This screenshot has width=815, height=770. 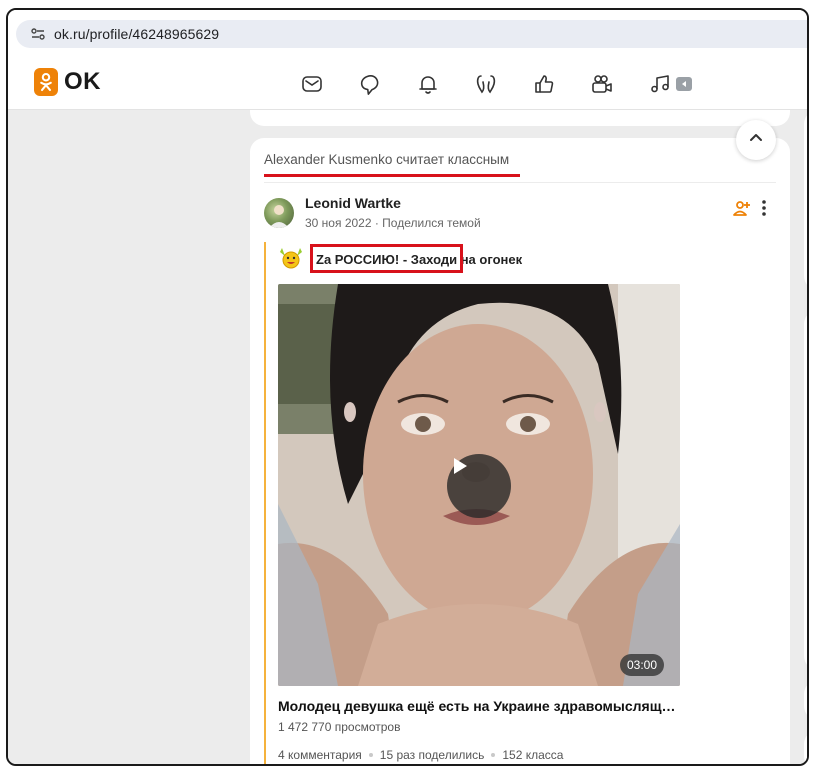 I want to click on address-bar: ok.ru/profile/46248965629, so click(x=407, y=34).